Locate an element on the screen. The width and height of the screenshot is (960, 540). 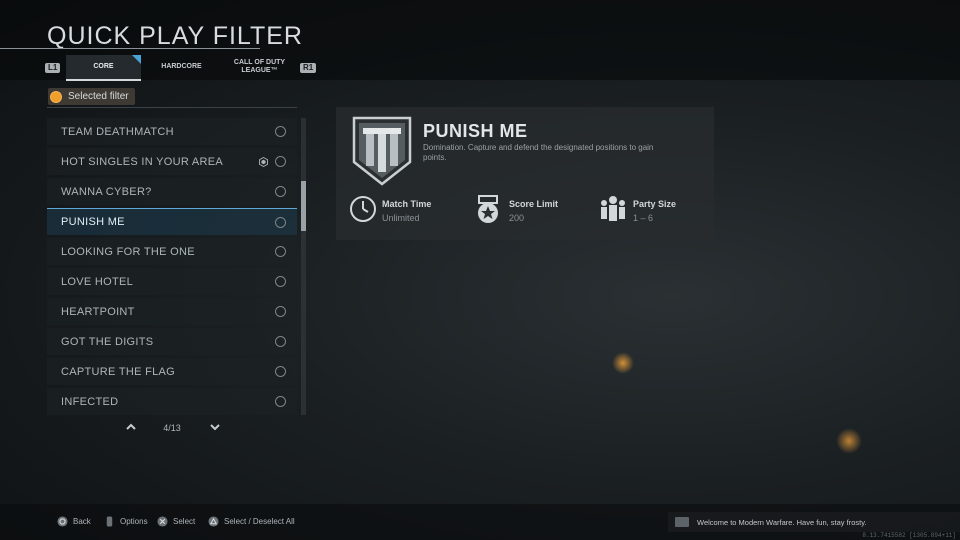
stat-label: Party Size is located at coordinates (655, 204).